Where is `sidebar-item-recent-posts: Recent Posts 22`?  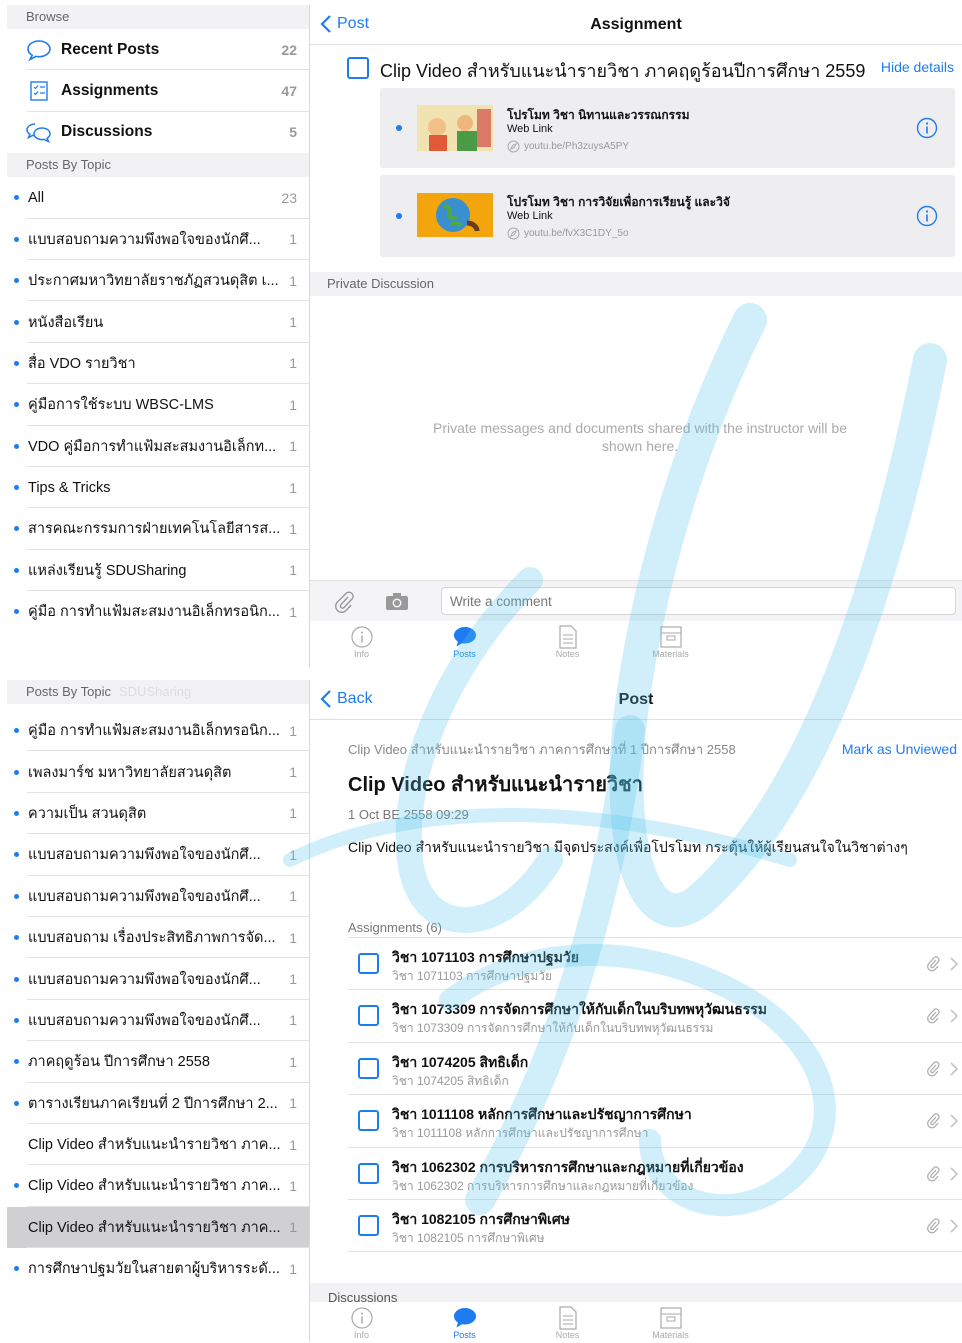
sidebar-item-recent-posts: Recent Posts 22 is located at coordinates (158, 50).